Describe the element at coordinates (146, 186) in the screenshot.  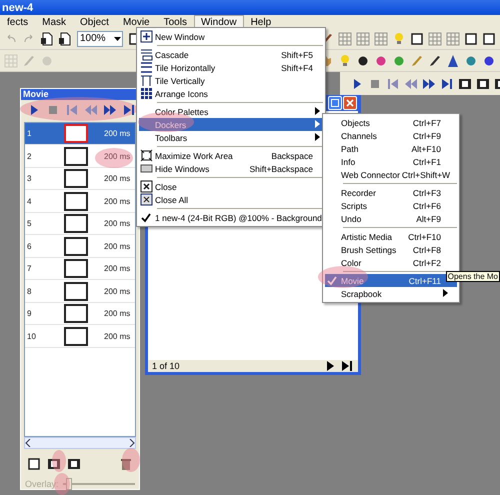
I see `close-window-icon` at that location.